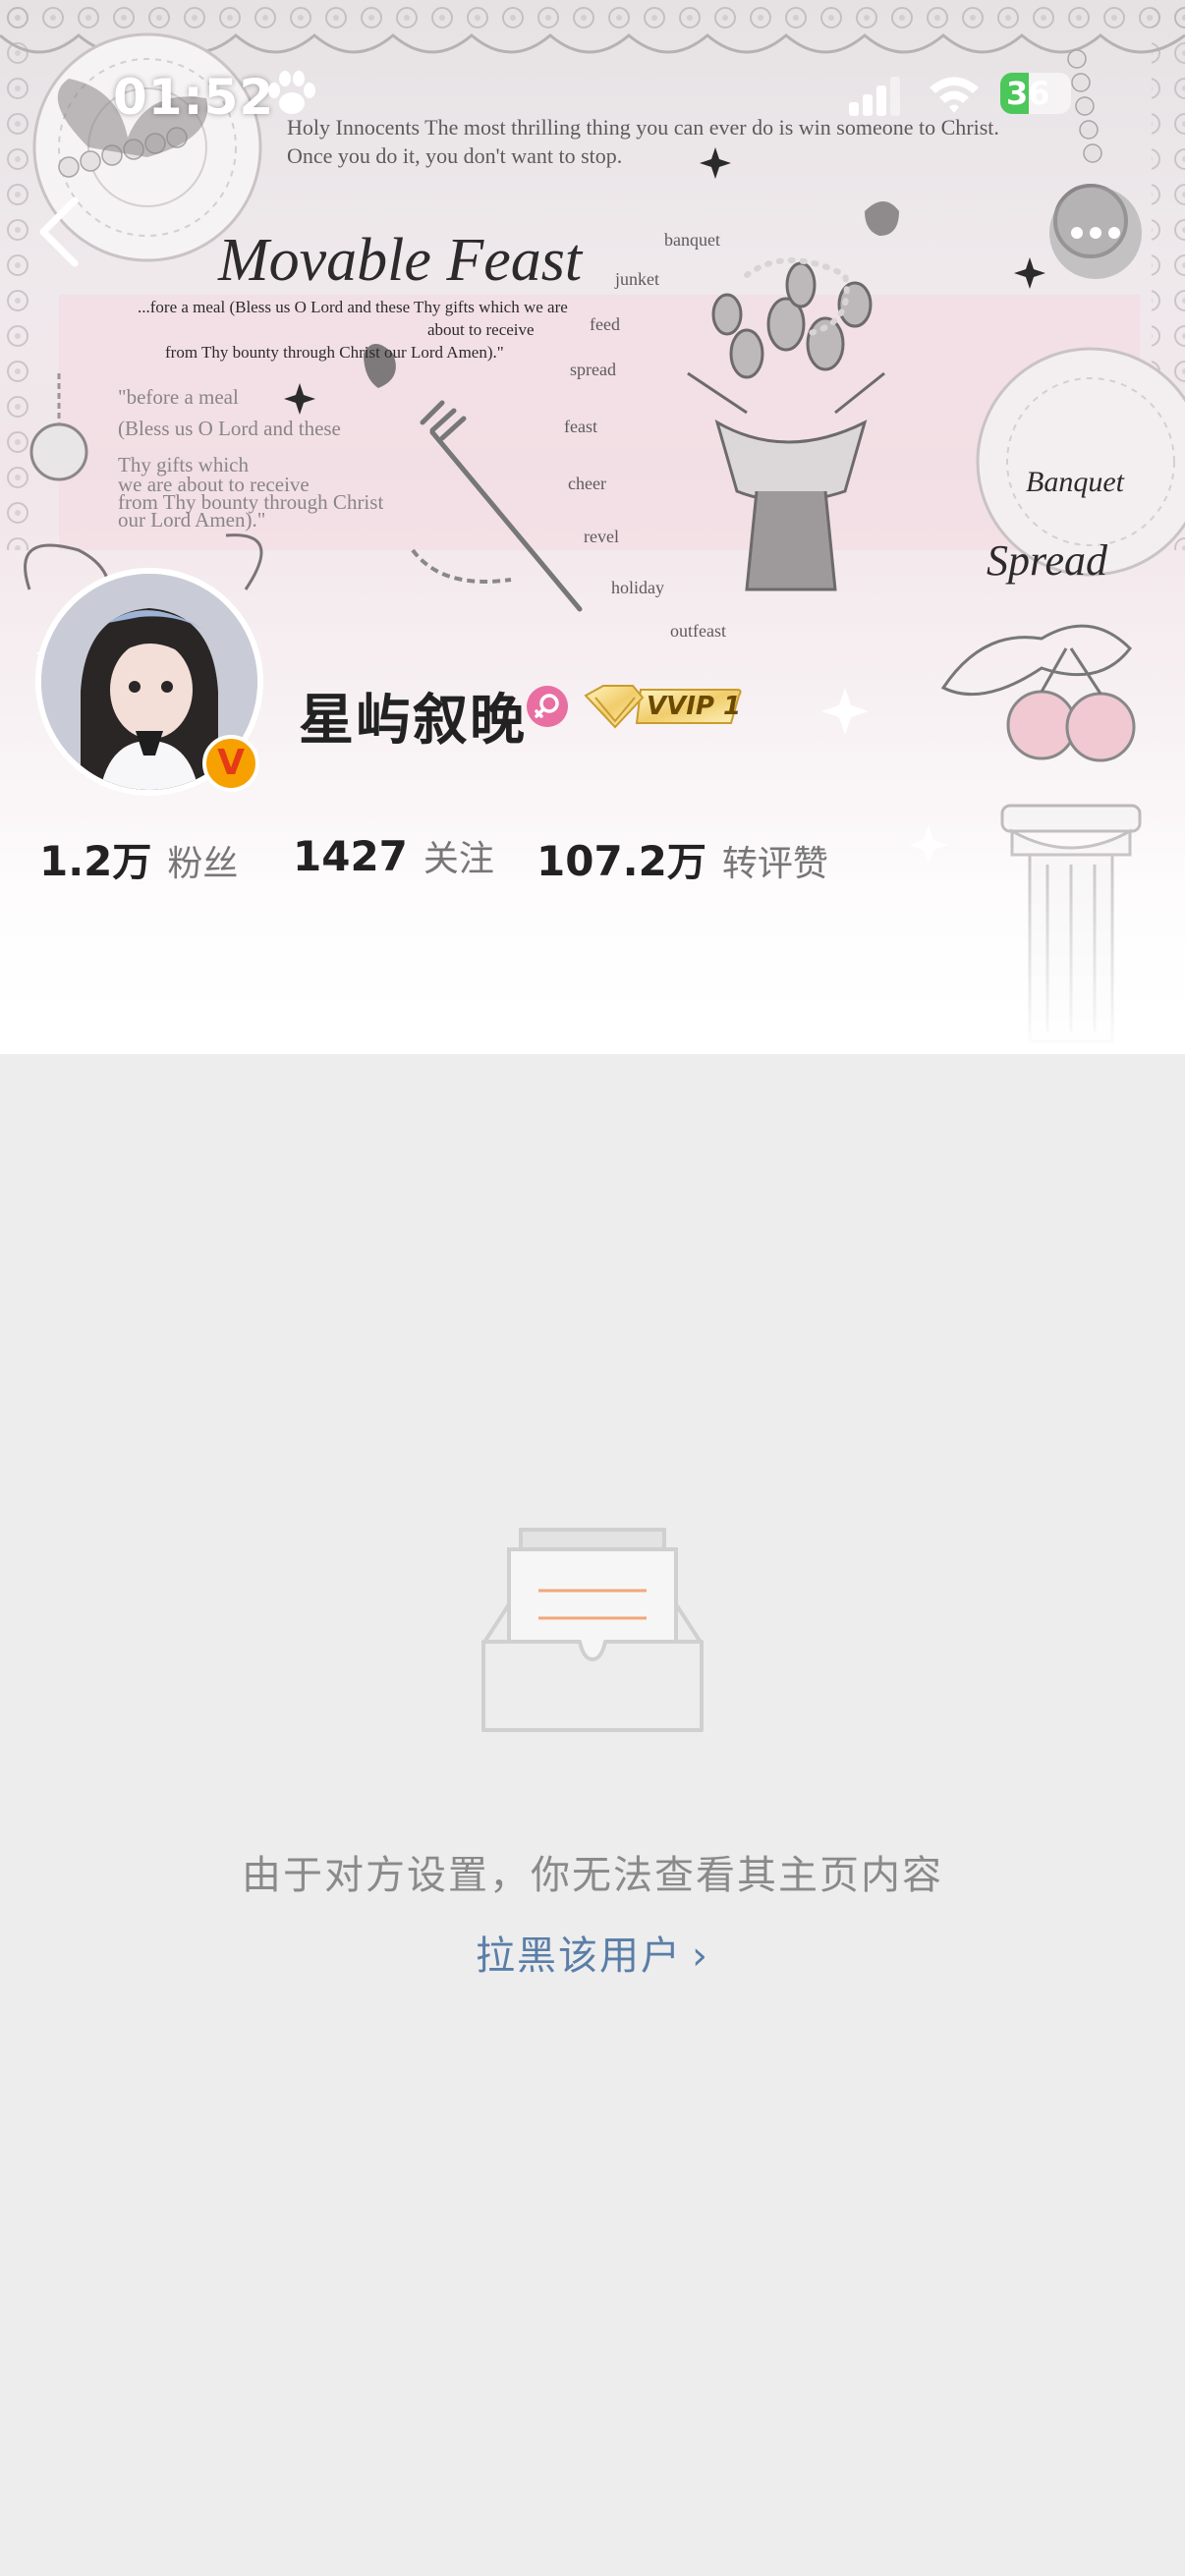 This screenshot has height=2576, width=1185. I want to click on cover-word: feed, so click(605, 324).